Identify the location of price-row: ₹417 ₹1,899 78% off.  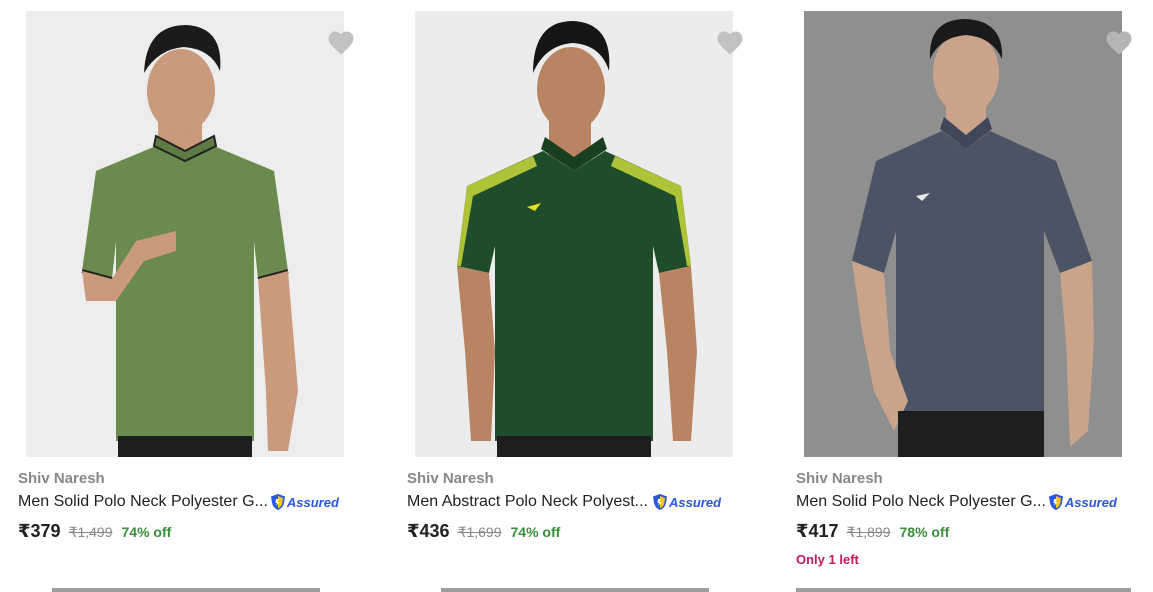
(872, 531).